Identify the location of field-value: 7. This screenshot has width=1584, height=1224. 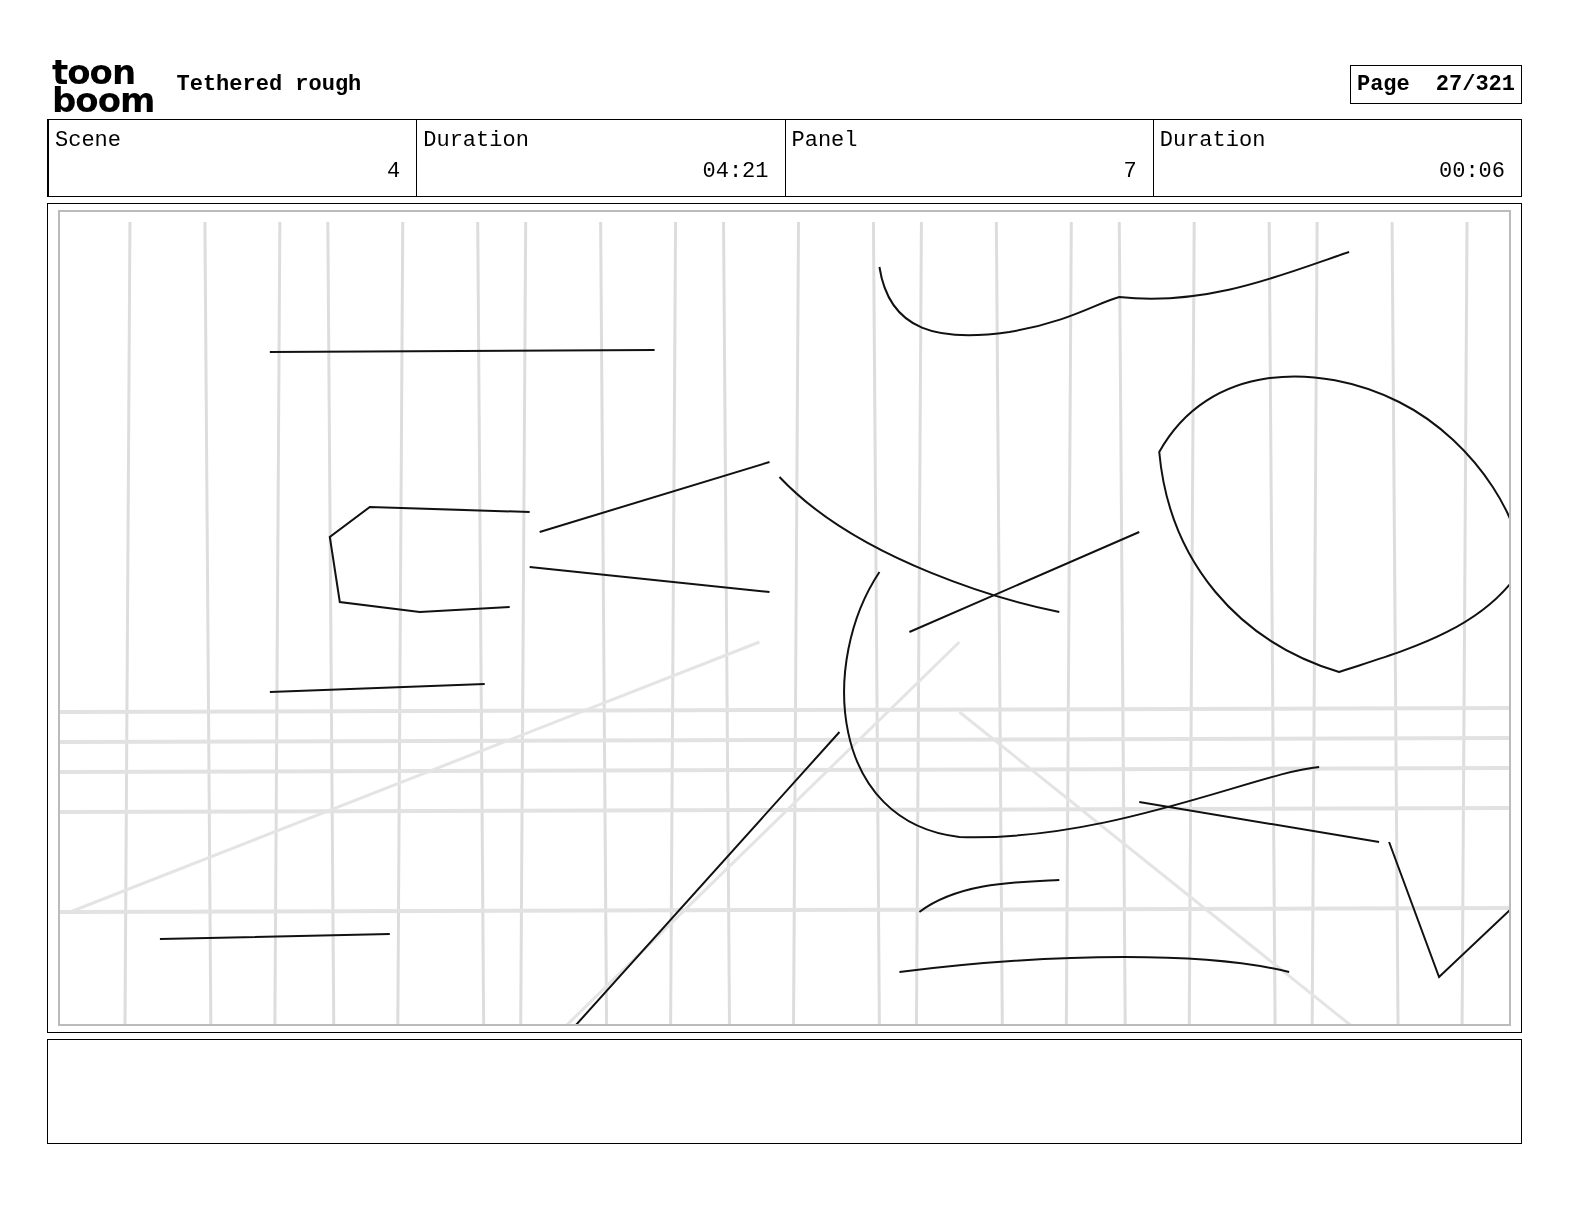
(1130, 172).